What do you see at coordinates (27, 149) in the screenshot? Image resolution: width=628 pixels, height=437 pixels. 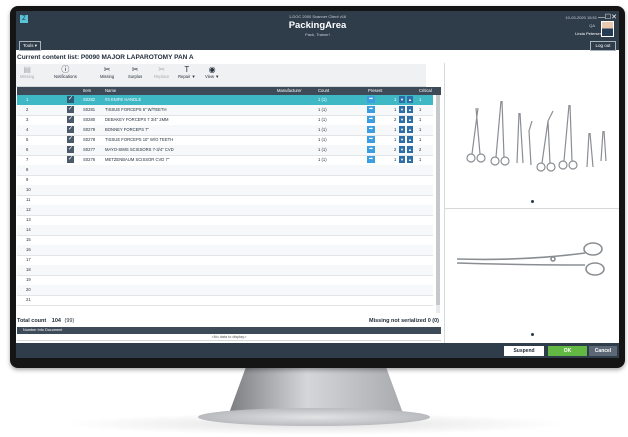 I see `row-number: 6` at bounding box center [27, 149].